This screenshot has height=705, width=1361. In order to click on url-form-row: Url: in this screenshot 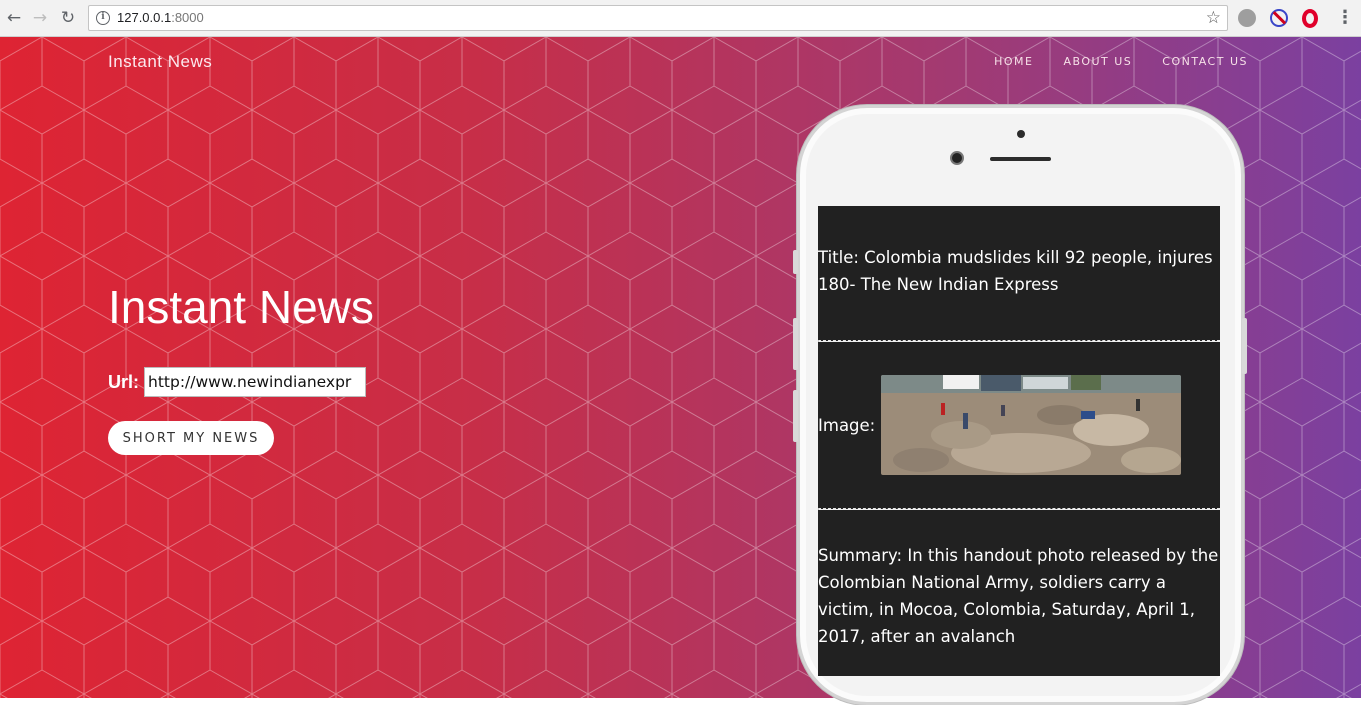, I will do `click(237, 382)`.